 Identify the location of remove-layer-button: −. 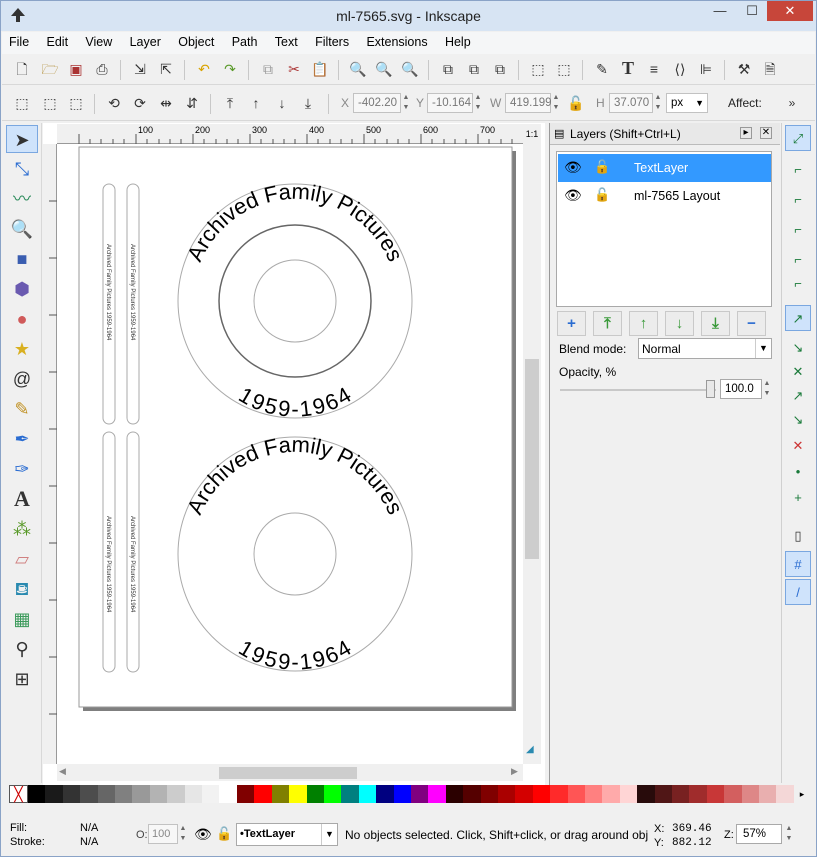
(751, 323).